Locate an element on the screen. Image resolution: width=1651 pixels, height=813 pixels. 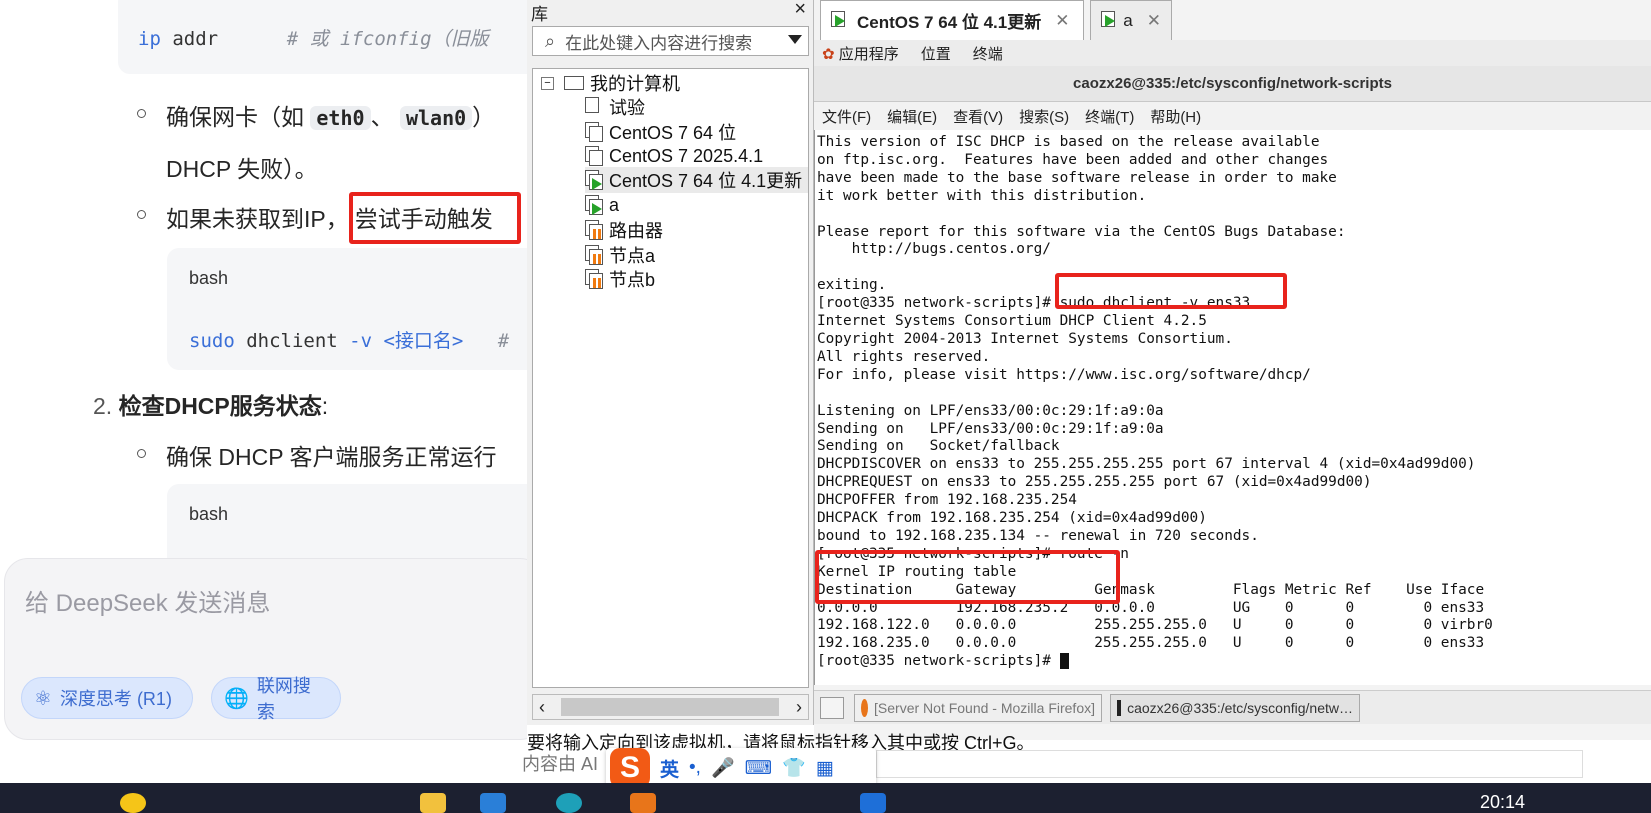
web-search-toggle: 🌐 联网搜索 is located at coordinates (276, 699).